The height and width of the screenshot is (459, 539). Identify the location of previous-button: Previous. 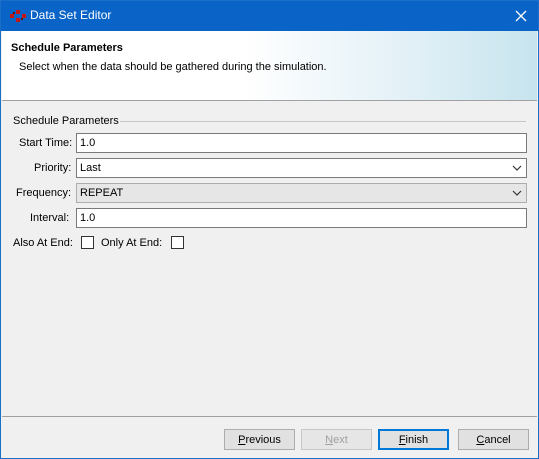
(259, 439).